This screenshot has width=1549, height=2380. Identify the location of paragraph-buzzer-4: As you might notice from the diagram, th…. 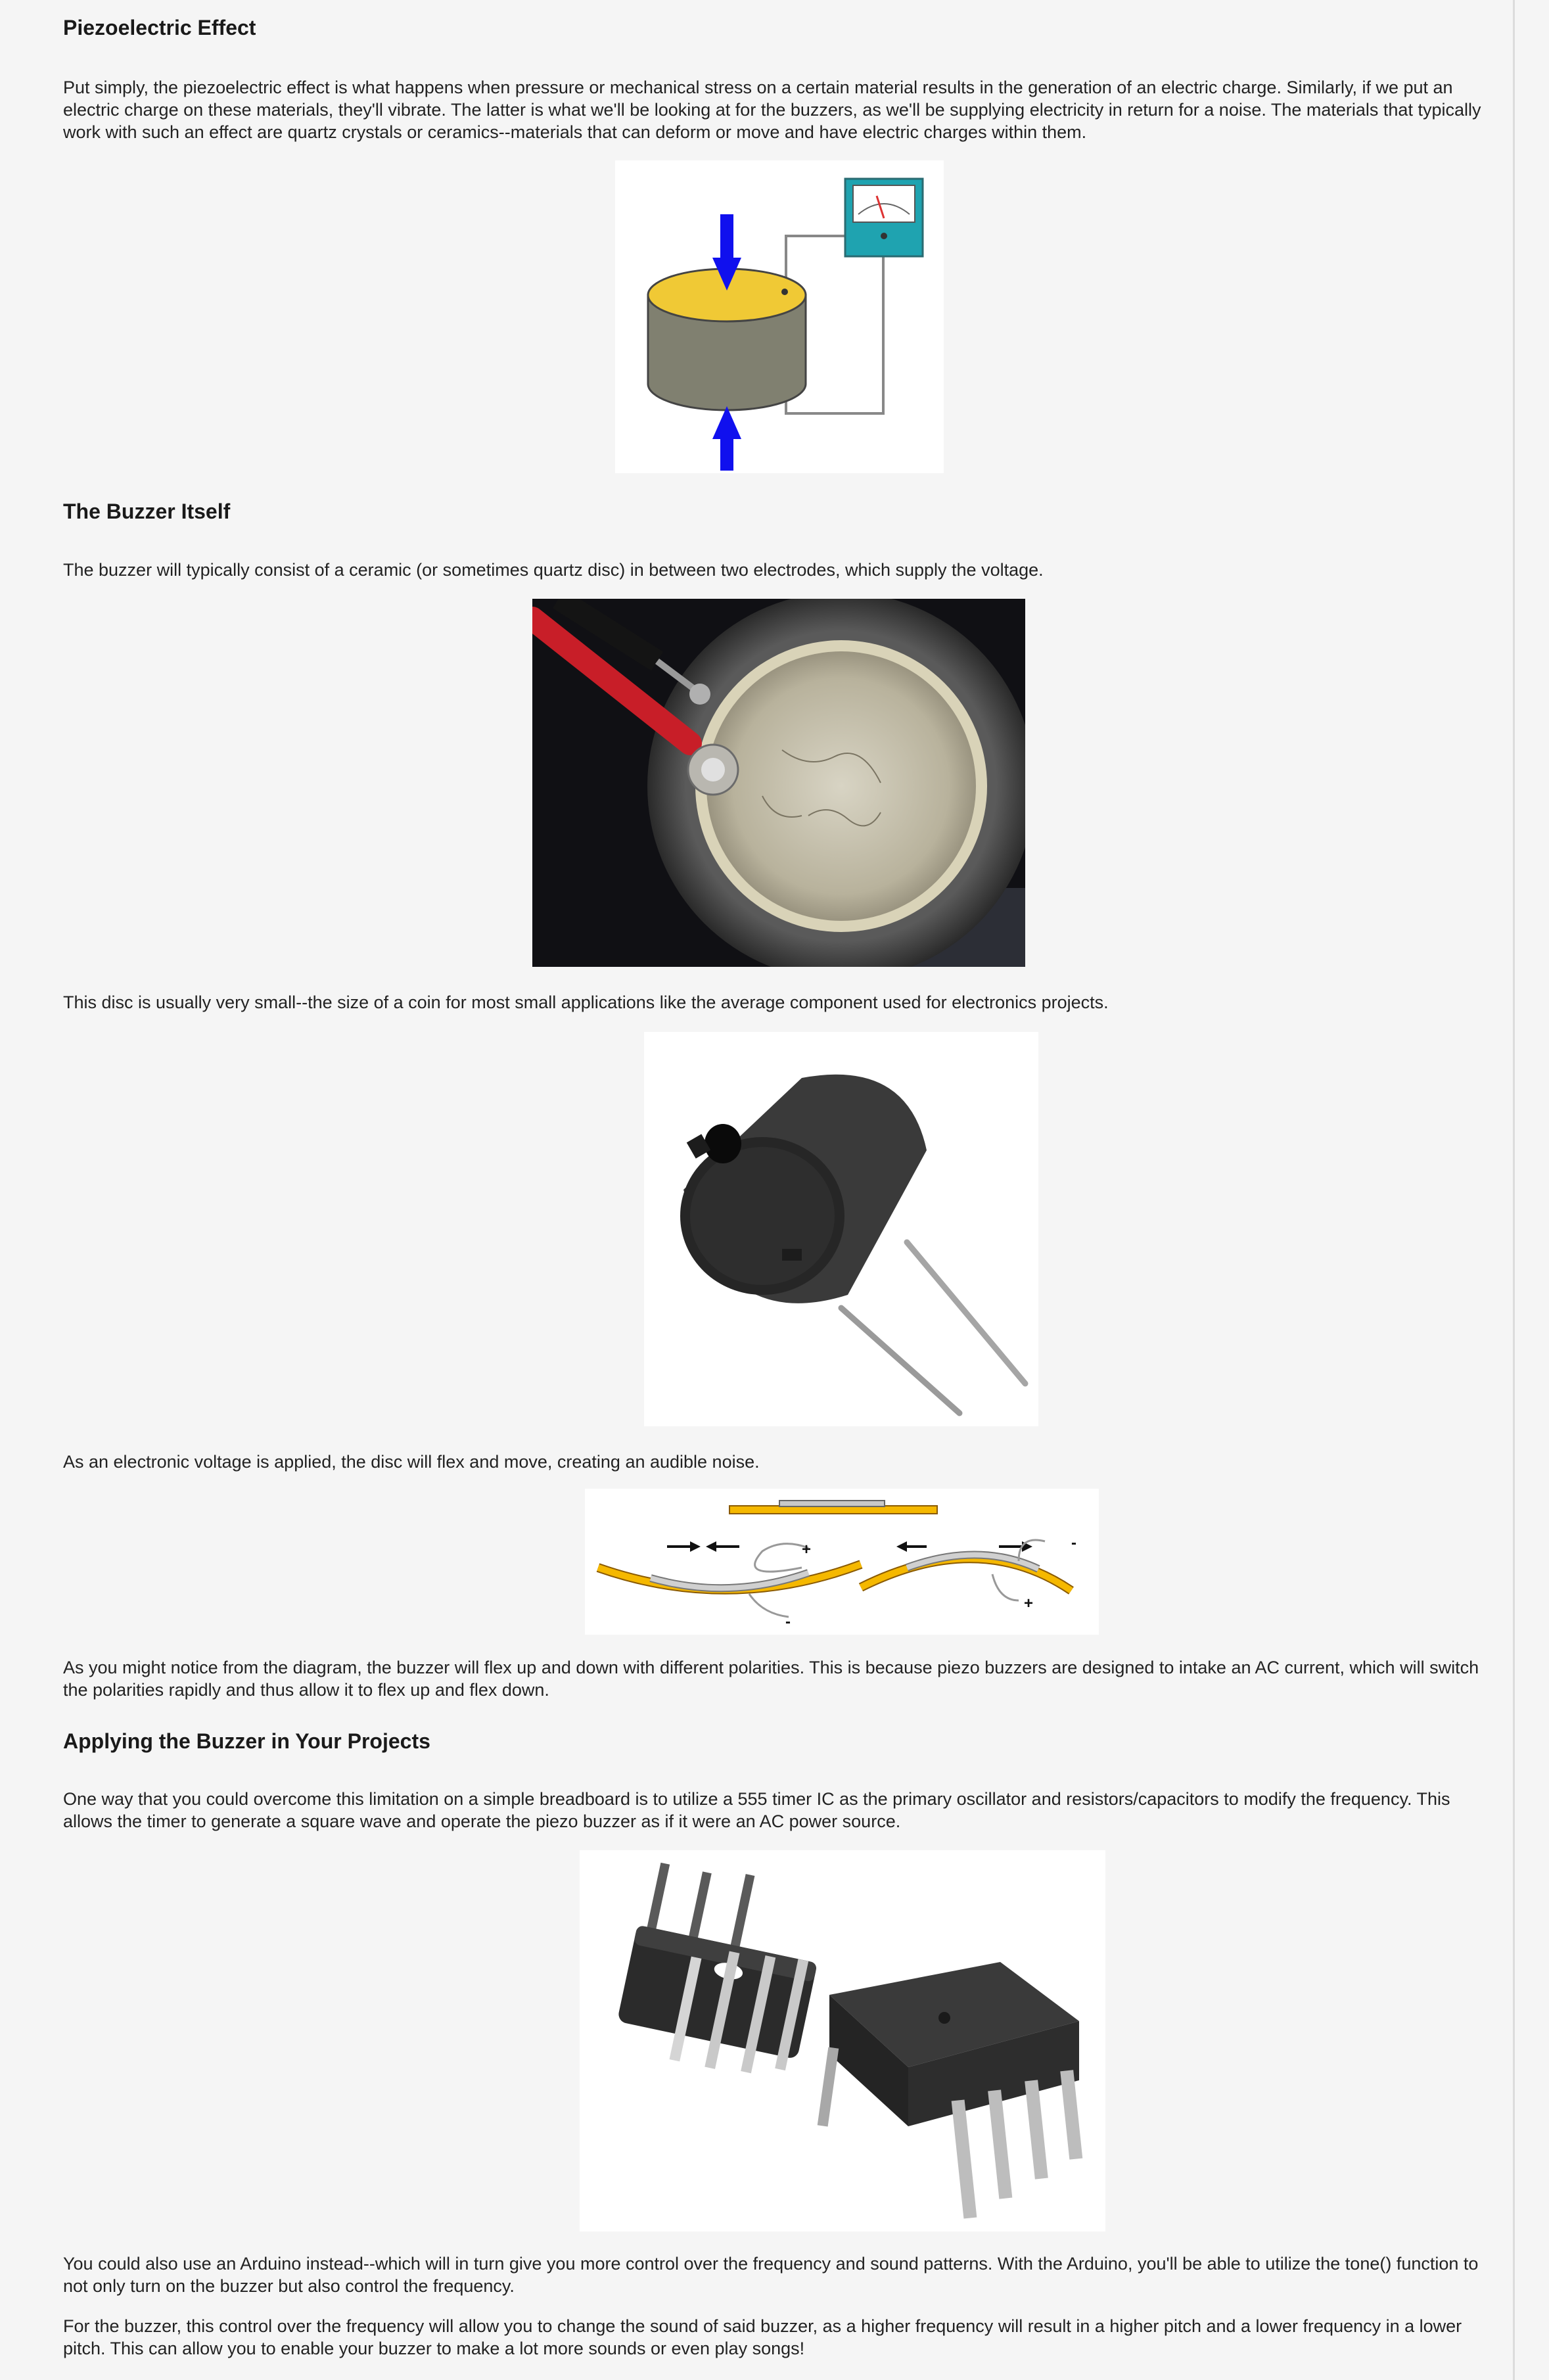
(771, 1679).